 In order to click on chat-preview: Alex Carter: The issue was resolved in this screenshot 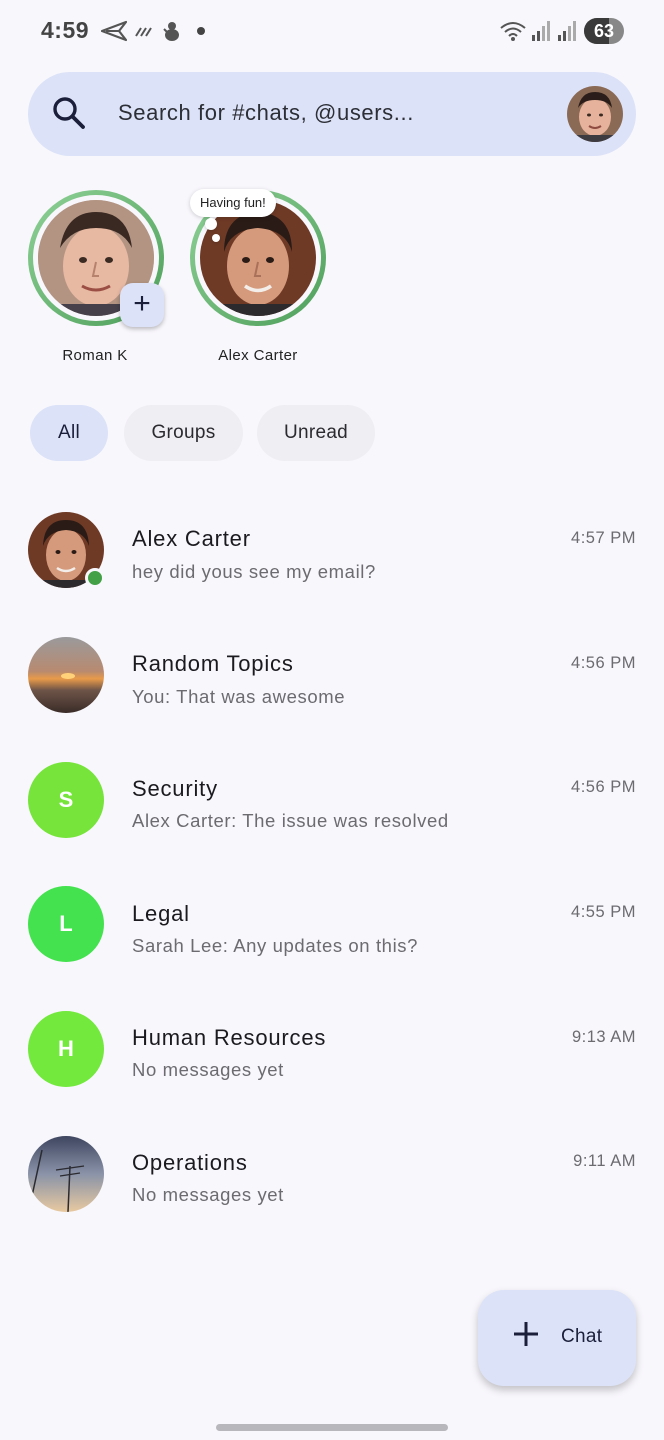, I will do `click(290, 820)`.